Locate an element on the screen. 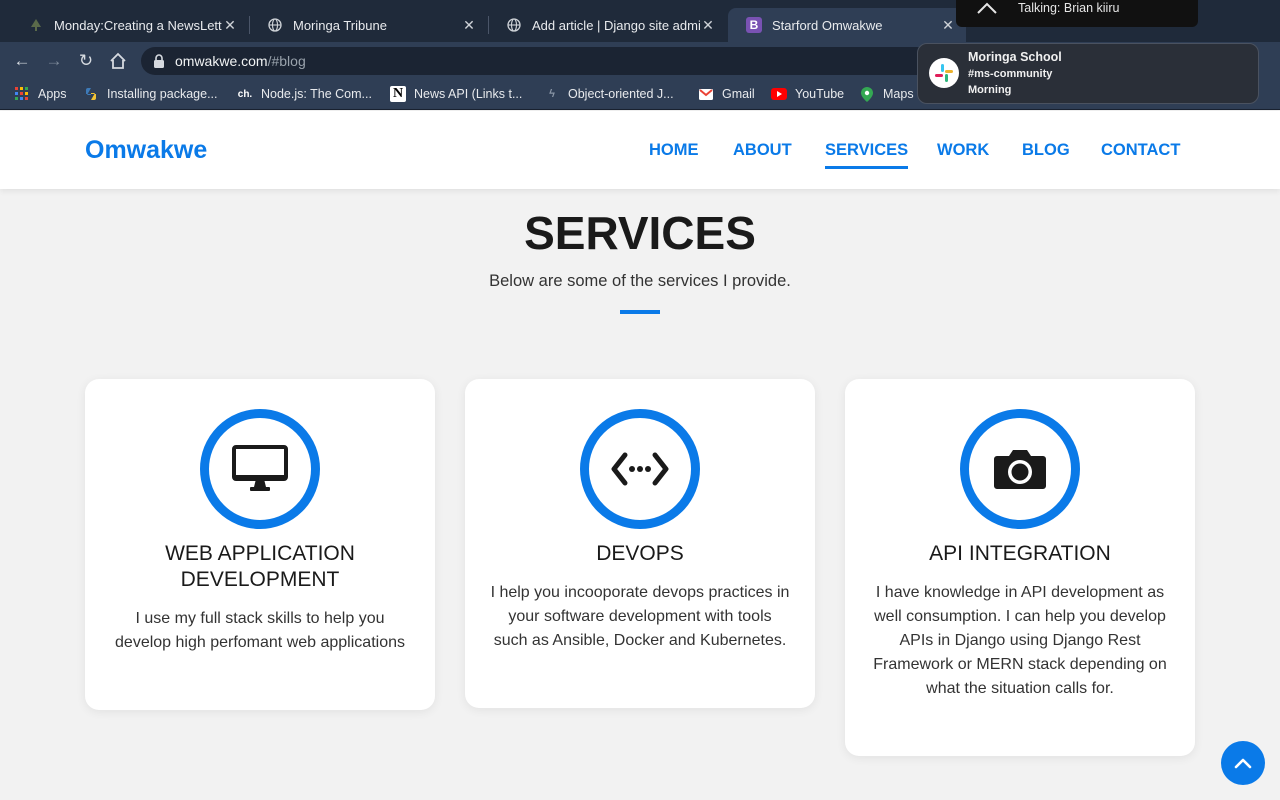 The width and height of the screenshot is (1280, 800). url-path: /#blog is located at coordinates (286, 61).